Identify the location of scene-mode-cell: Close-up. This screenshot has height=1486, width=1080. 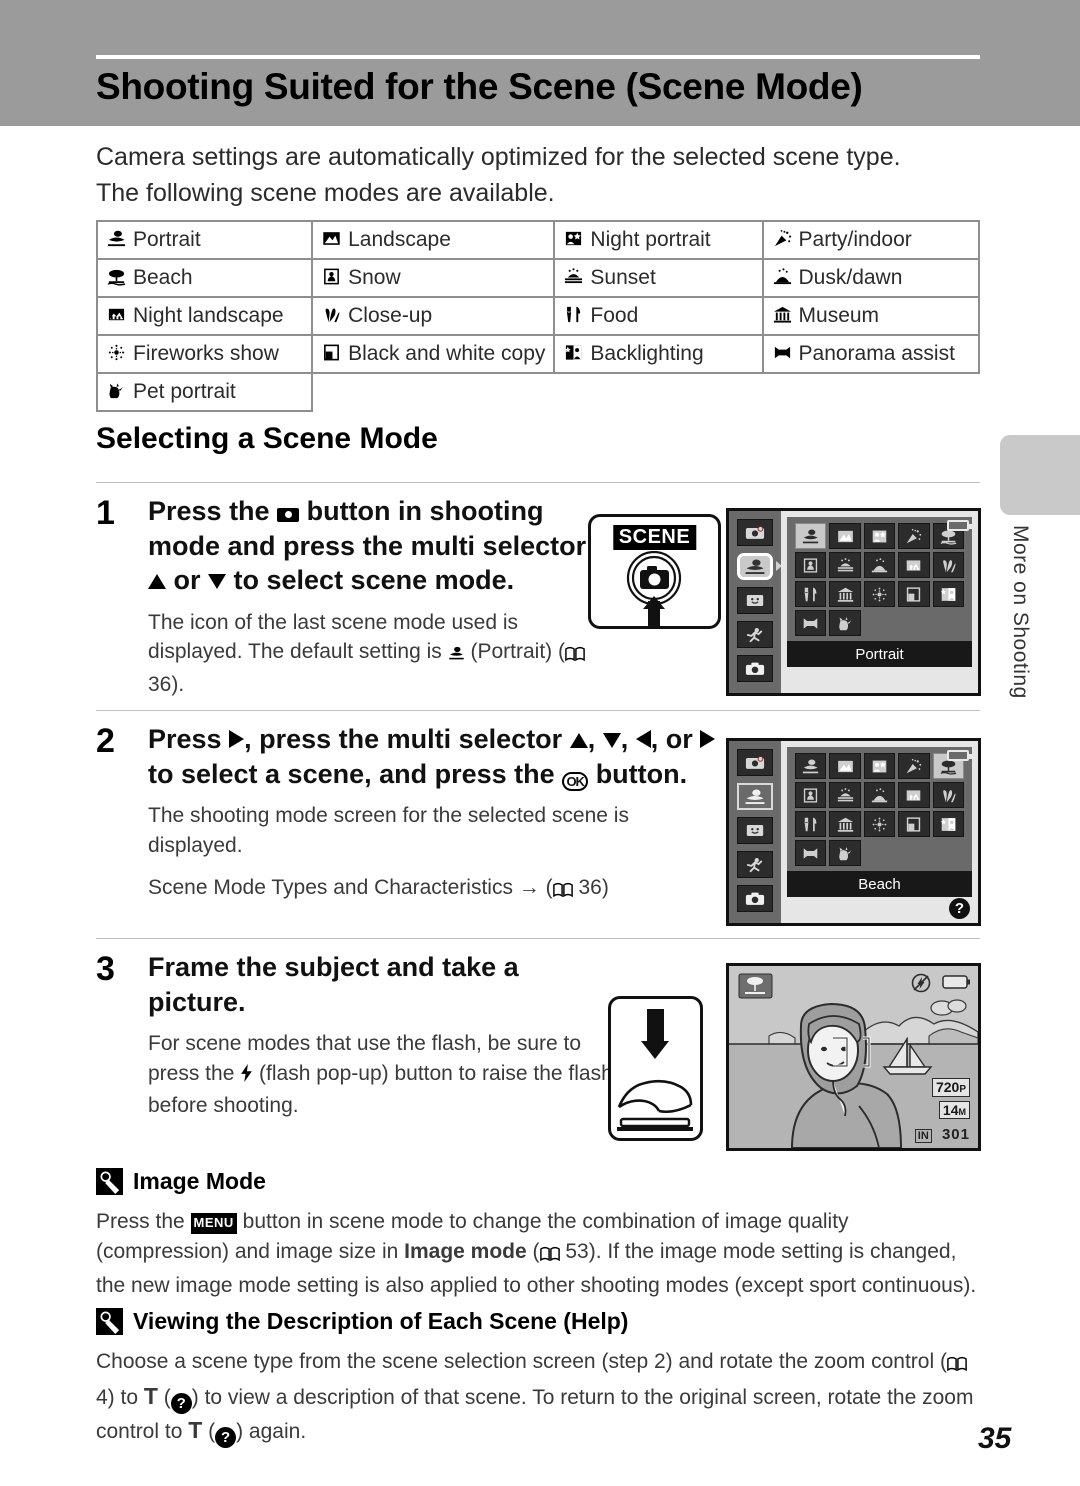
(433, 316).